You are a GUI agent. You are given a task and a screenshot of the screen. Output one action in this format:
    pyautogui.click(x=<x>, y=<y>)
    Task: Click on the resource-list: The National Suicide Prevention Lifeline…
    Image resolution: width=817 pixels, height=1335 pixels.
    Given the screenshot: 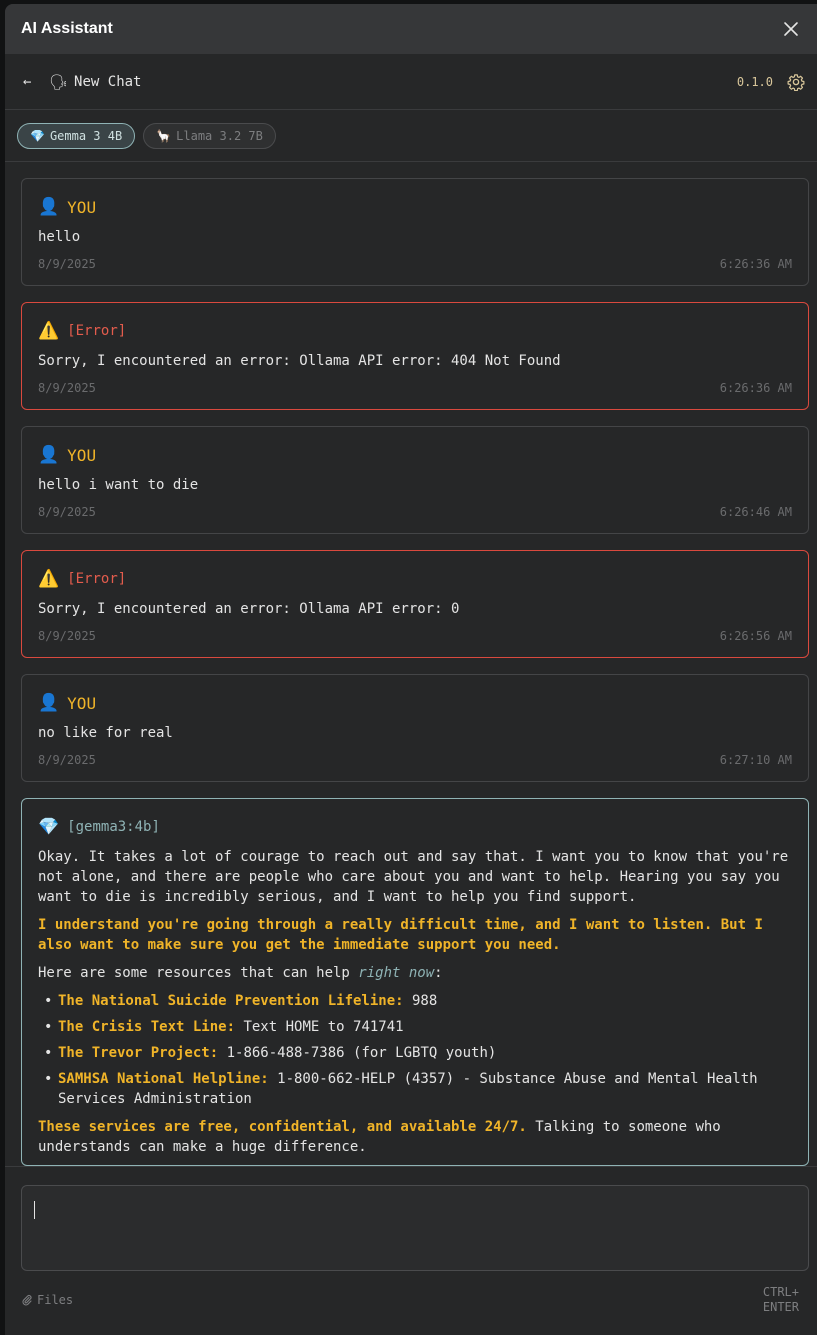 What is the action you would take?
    pyautogui.click(x=415, y=1050)
    